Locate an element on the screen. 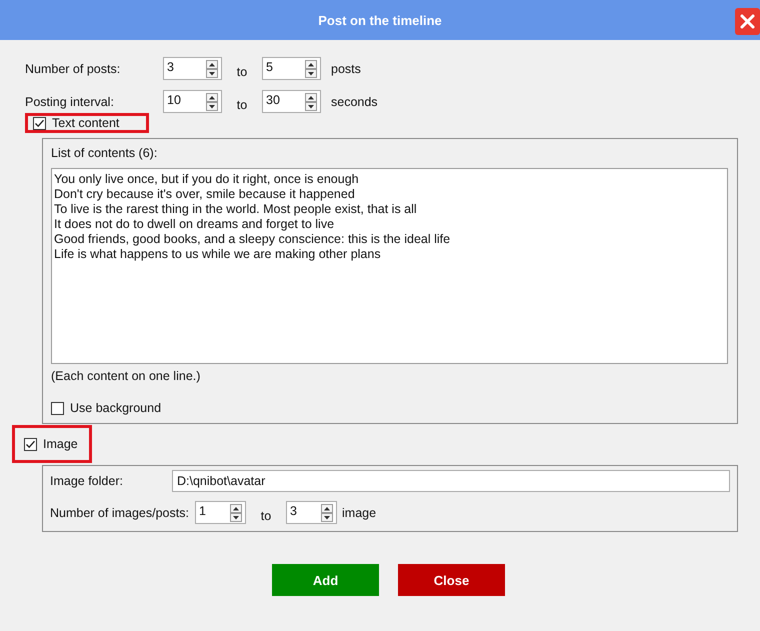  folder-field: D:\qnibot\avatar is located at coordinates (451, 481).